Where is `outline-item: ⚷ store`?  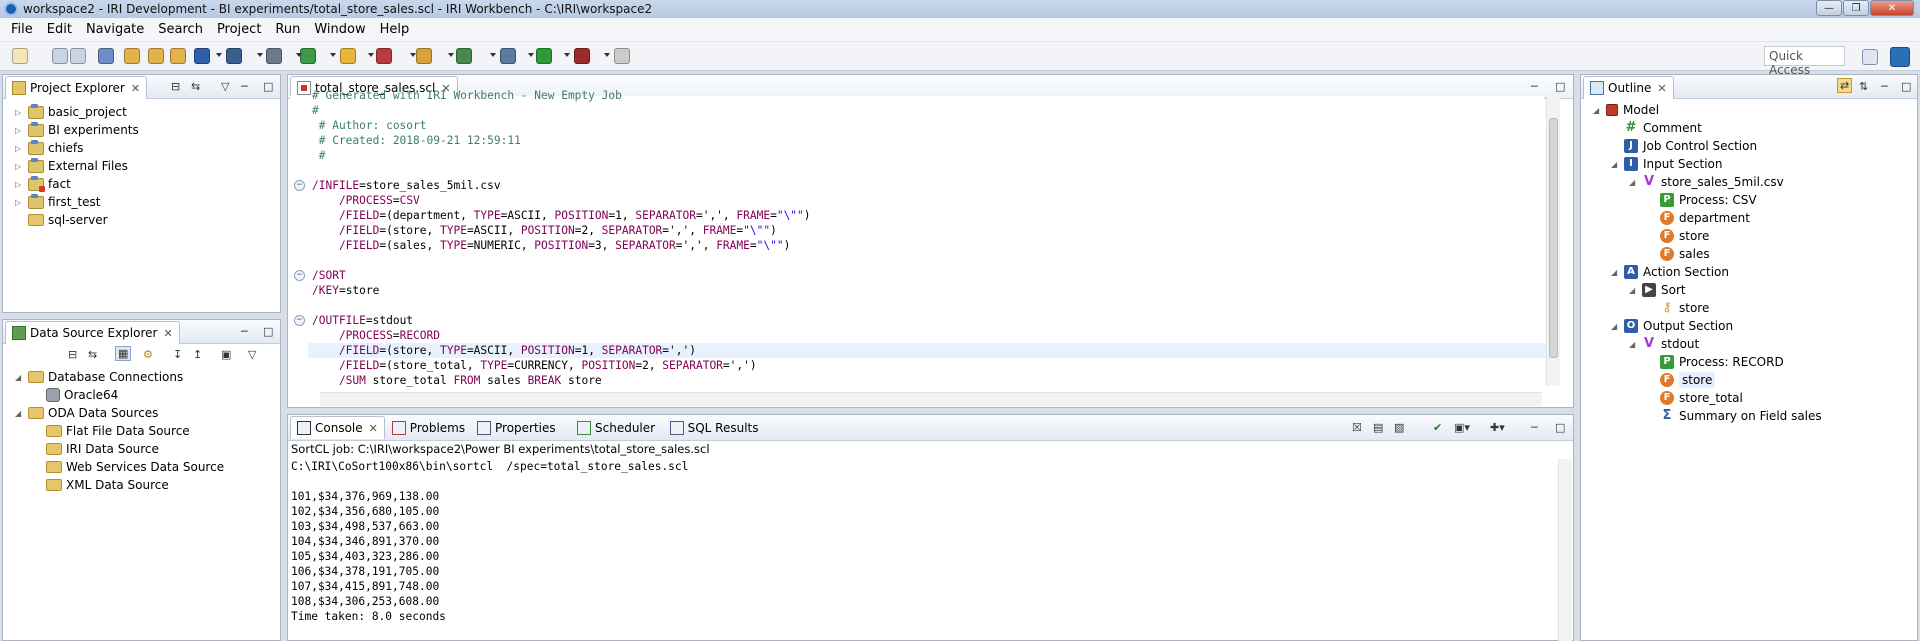 outline-item: ⚷ store is located at coordinates (1678, 308).